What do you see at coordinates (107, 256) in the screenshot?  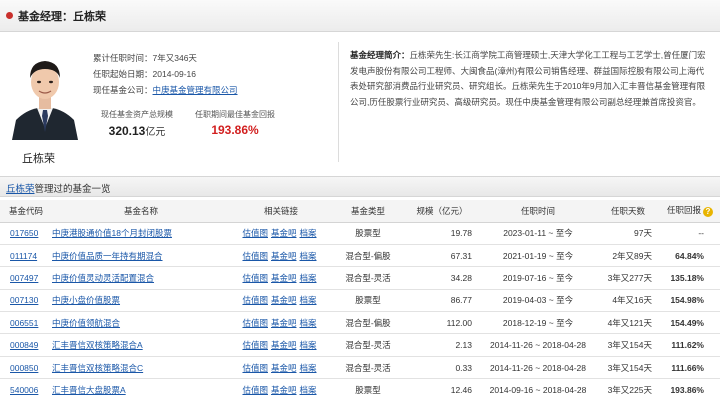 I see `fund-name-link: 中庚价值品质一年持有期混合` at bounding box center [107, 256].